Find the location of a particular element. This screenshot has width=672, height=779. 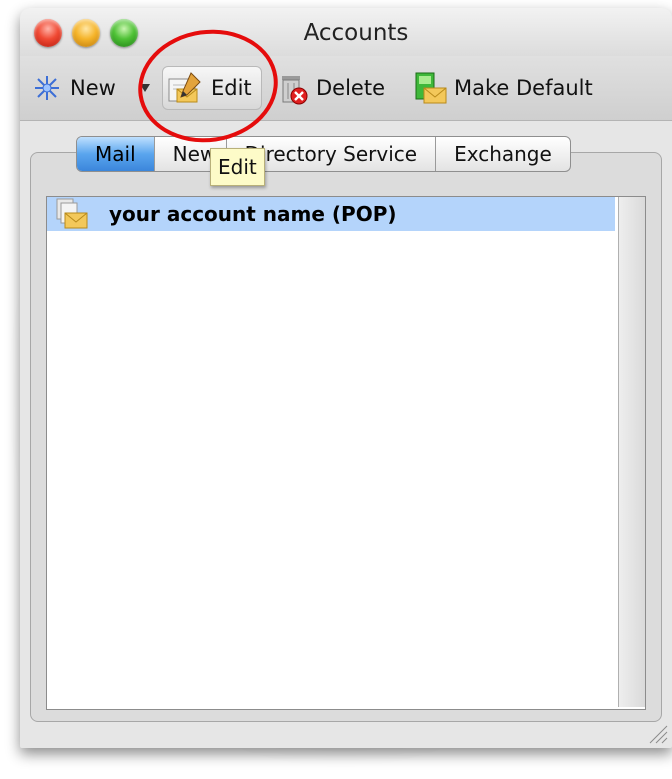

delete-button-label: Delete is located at coordinates (350, 88).